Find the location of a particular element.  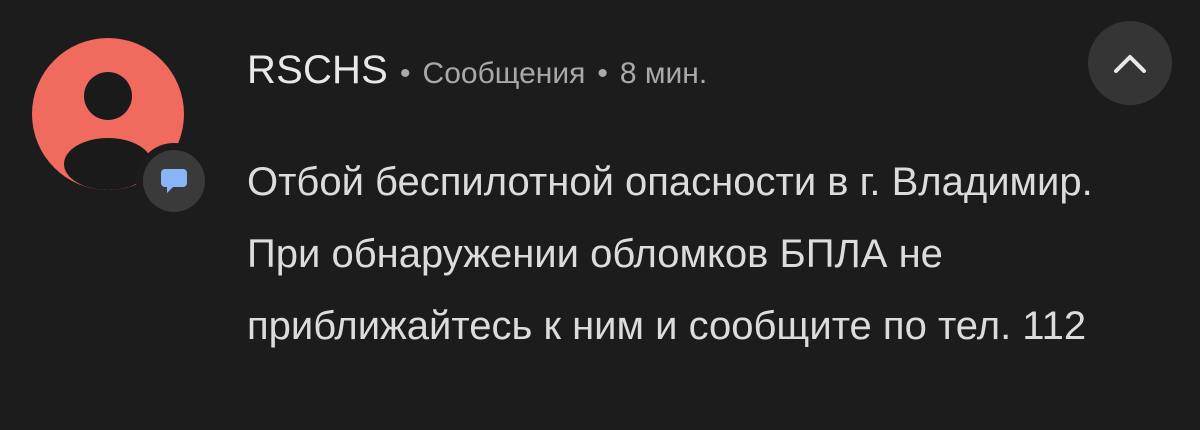

timestamp: 8 мин. is located at coordinates (663, 73).